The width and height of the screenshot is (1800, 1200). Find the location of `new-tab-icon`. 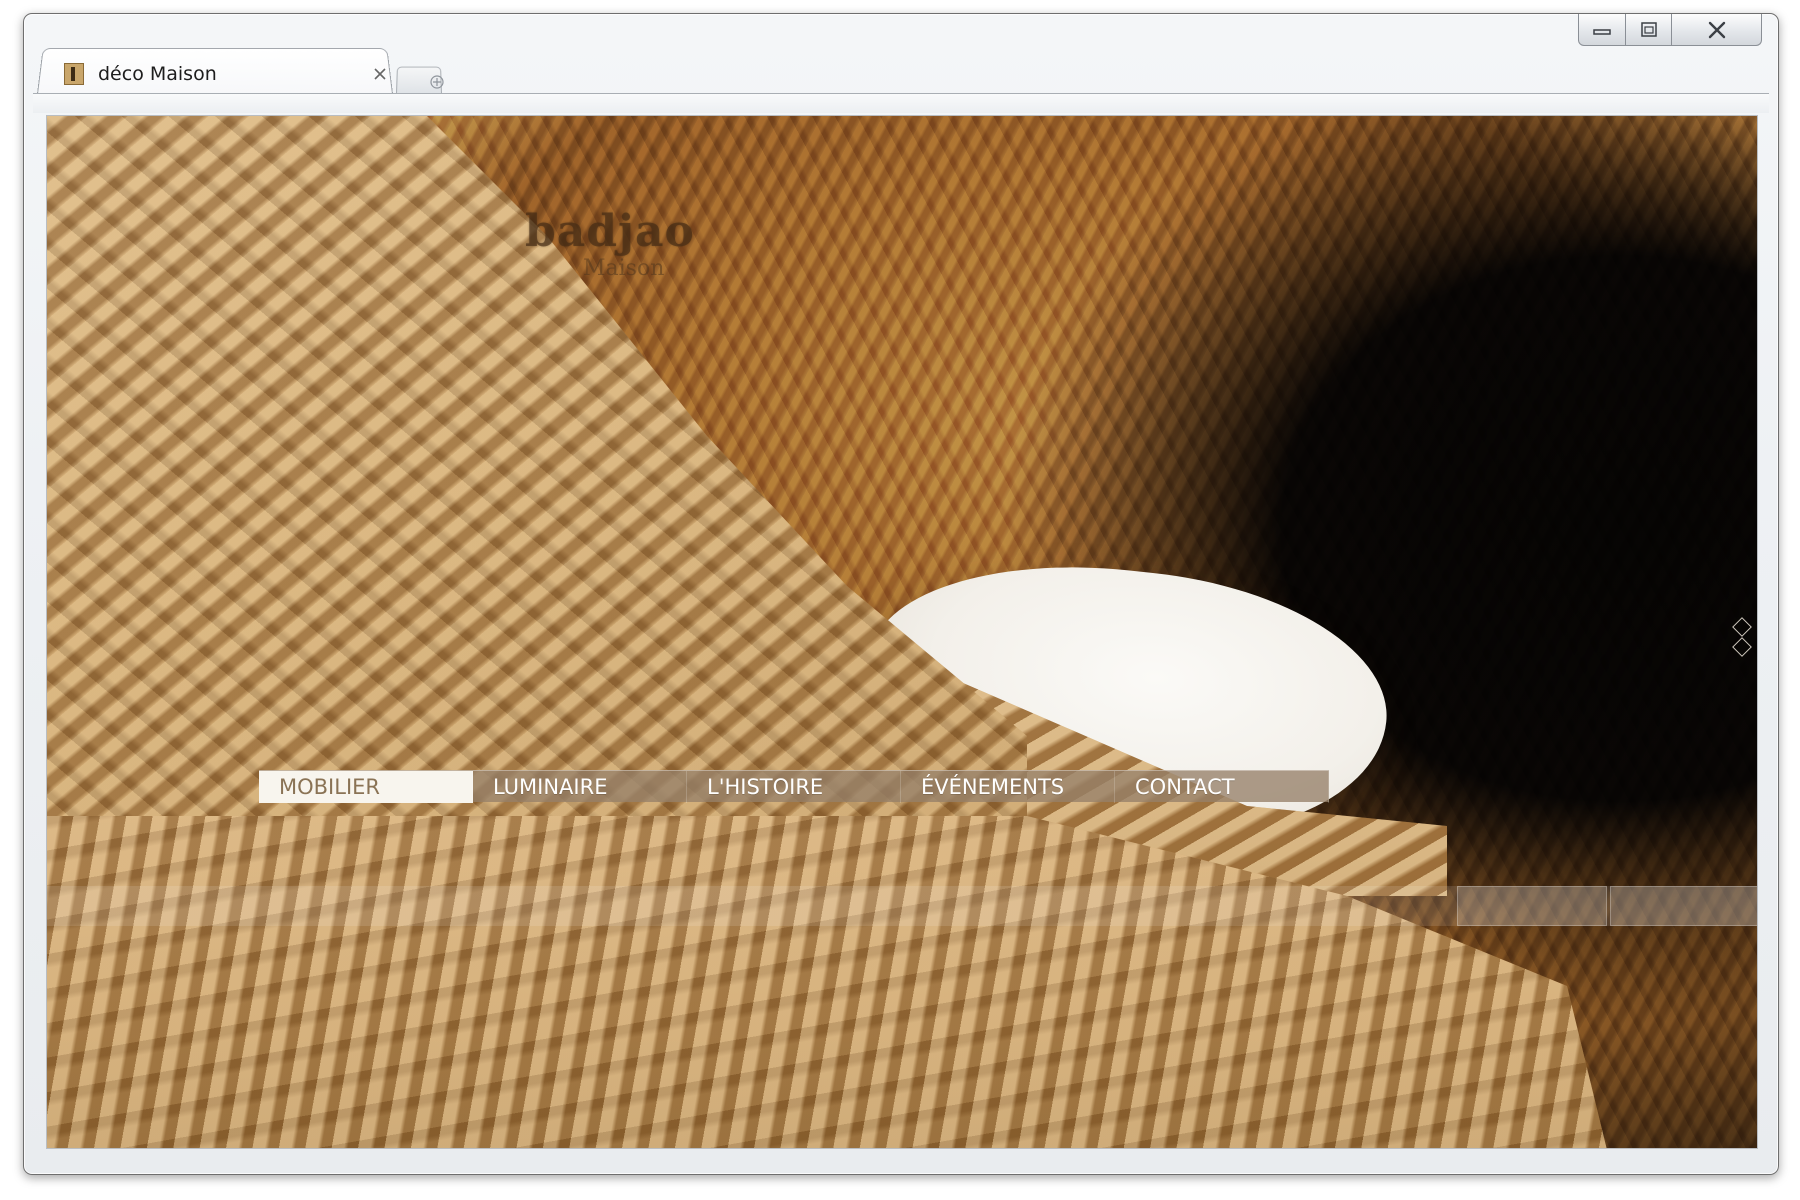

new-tab-icon is located at coordinates (437, 82).